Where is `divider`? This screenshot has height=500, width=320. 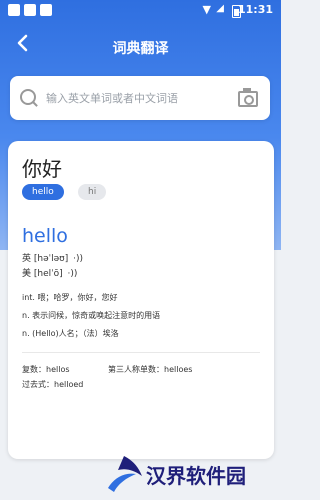
divider is located at coordinates (141, 352).